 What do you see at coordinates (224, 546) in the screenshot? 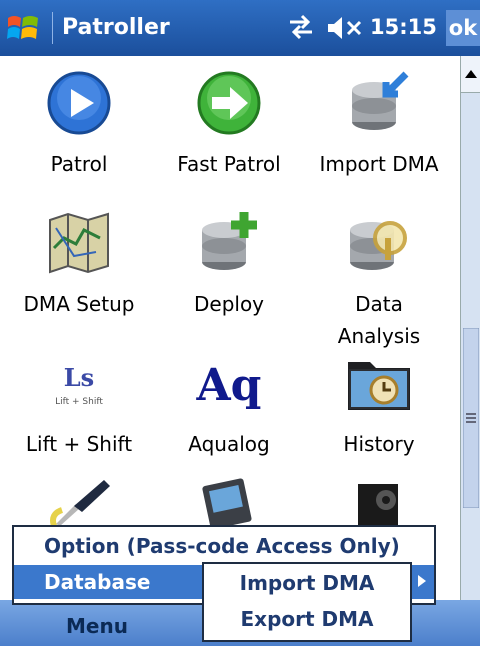
I see `menu-item-option: Option (Pass-code Access Only)` at bounding box center [224, 546].